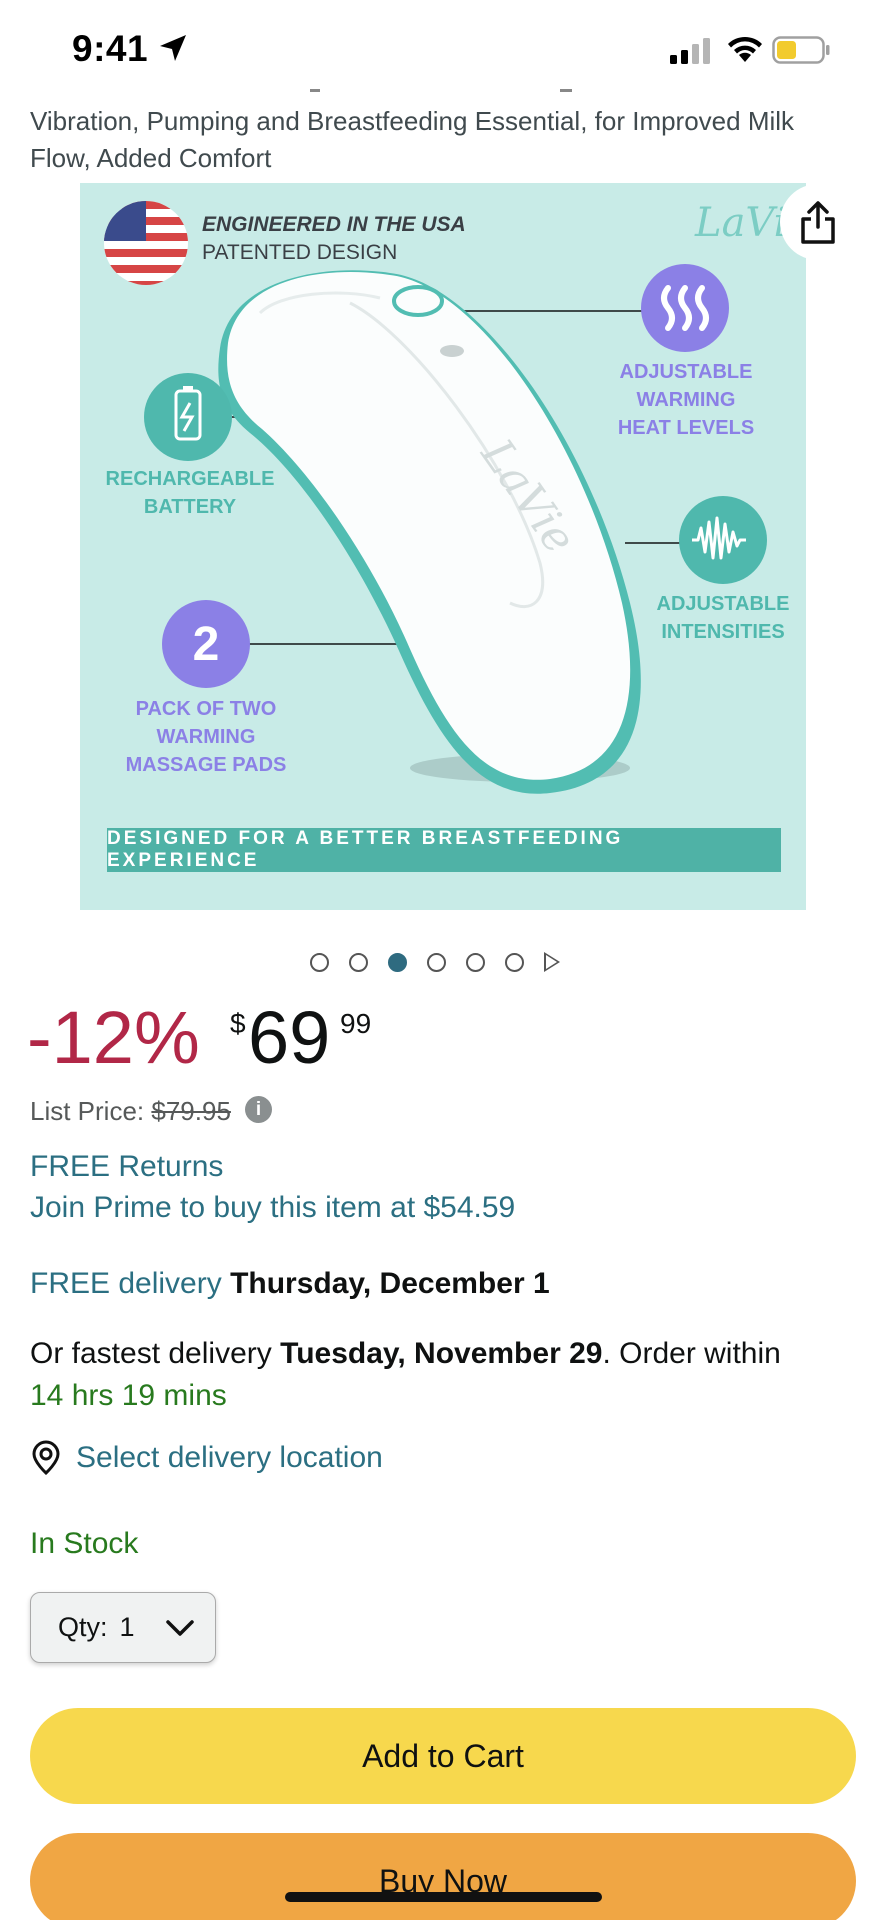 The height and width of the screenshot is (1920, 887). Describe the element at coordinates (258, 1109) in the screenshot. I see `info-icon: i` at that location.